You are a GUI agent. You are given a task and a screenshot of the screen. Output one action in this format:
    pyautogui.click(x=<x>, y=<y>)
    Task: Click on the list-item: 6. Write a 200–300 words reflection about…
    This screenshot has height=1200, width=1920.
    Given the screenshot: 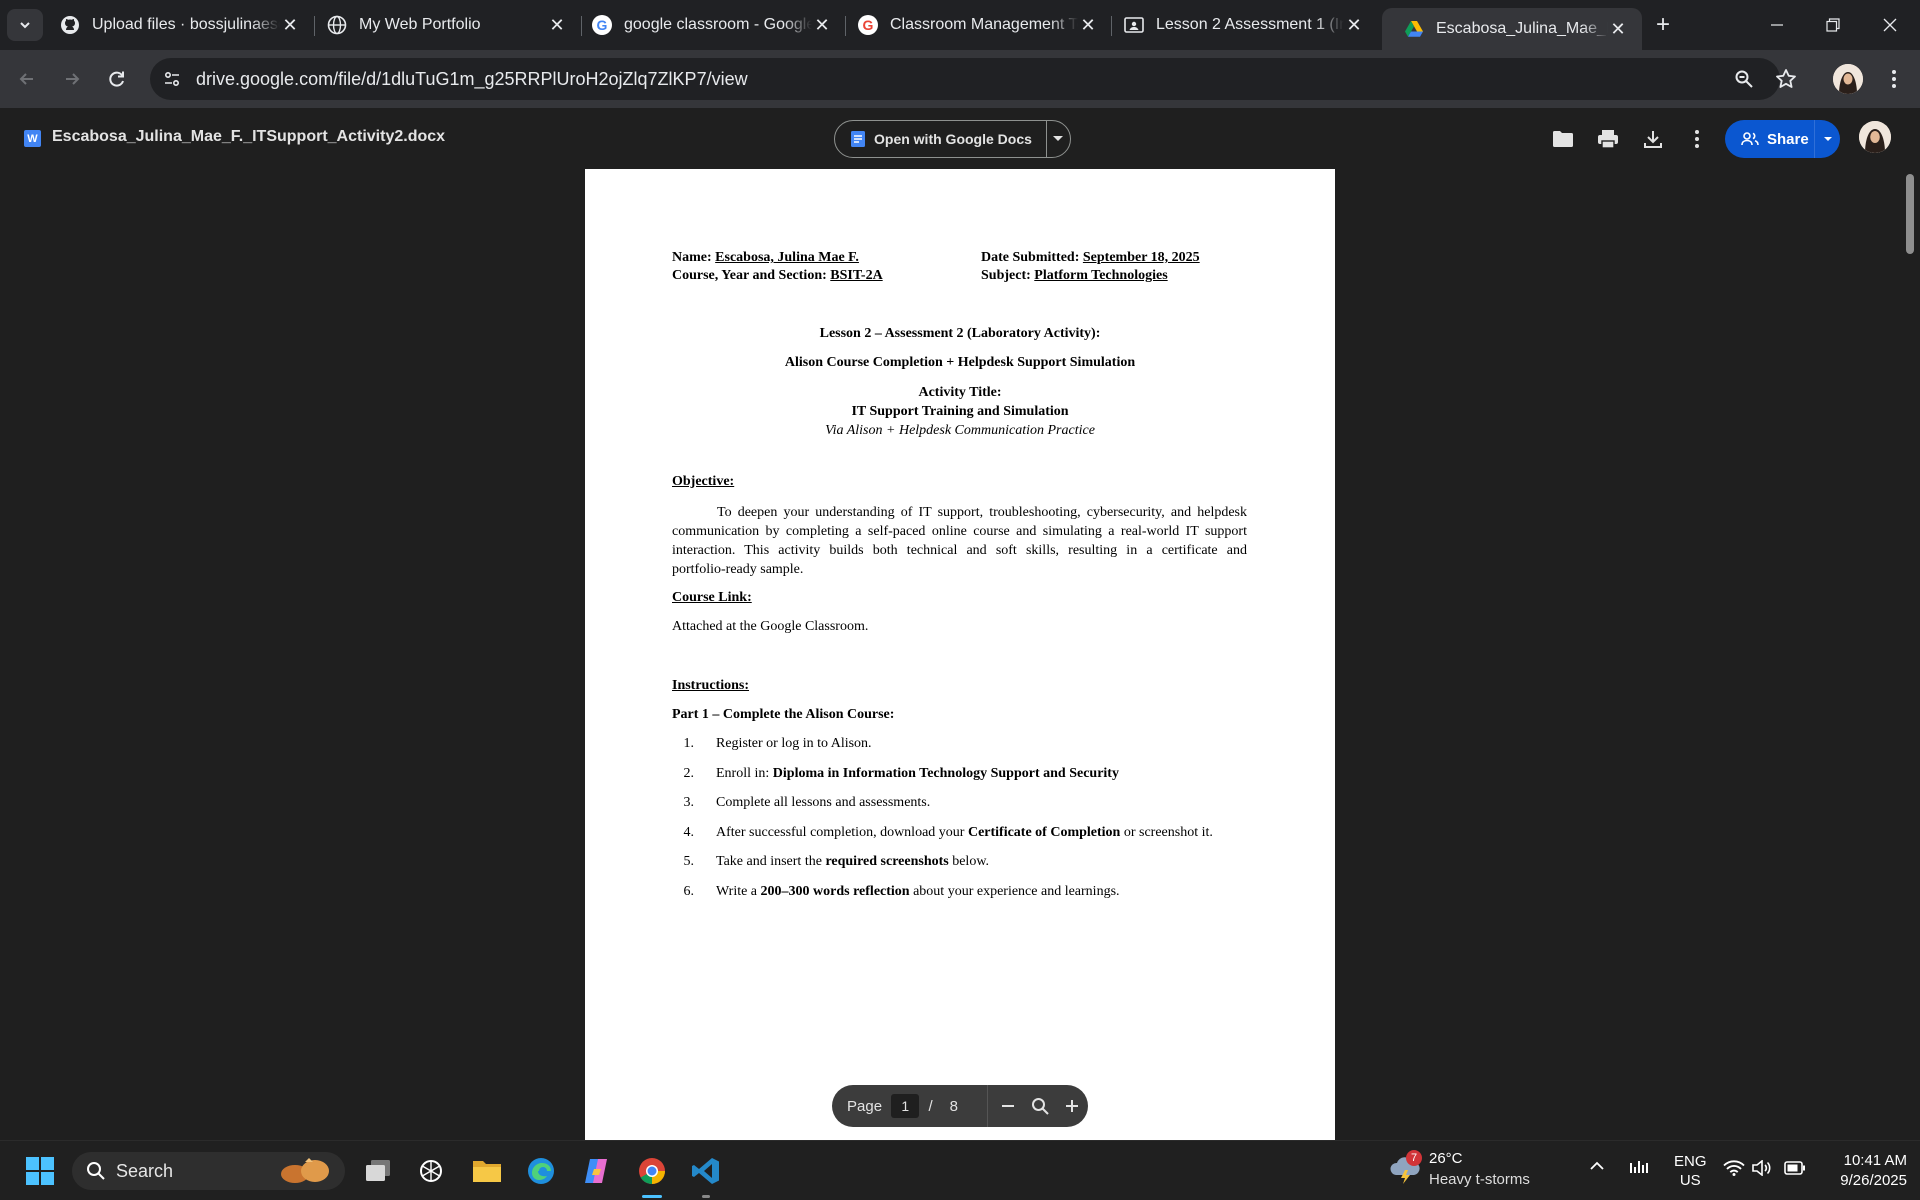 What is the action you would take?
    pyautogui.click(x=896, y=892)
    